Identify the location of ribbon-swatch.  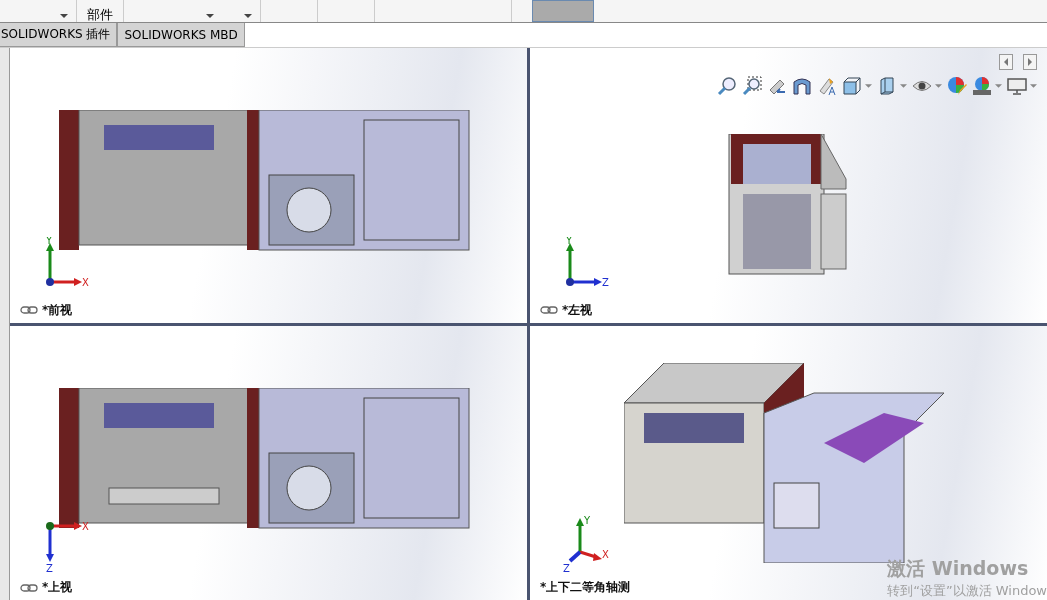
(563, 11).